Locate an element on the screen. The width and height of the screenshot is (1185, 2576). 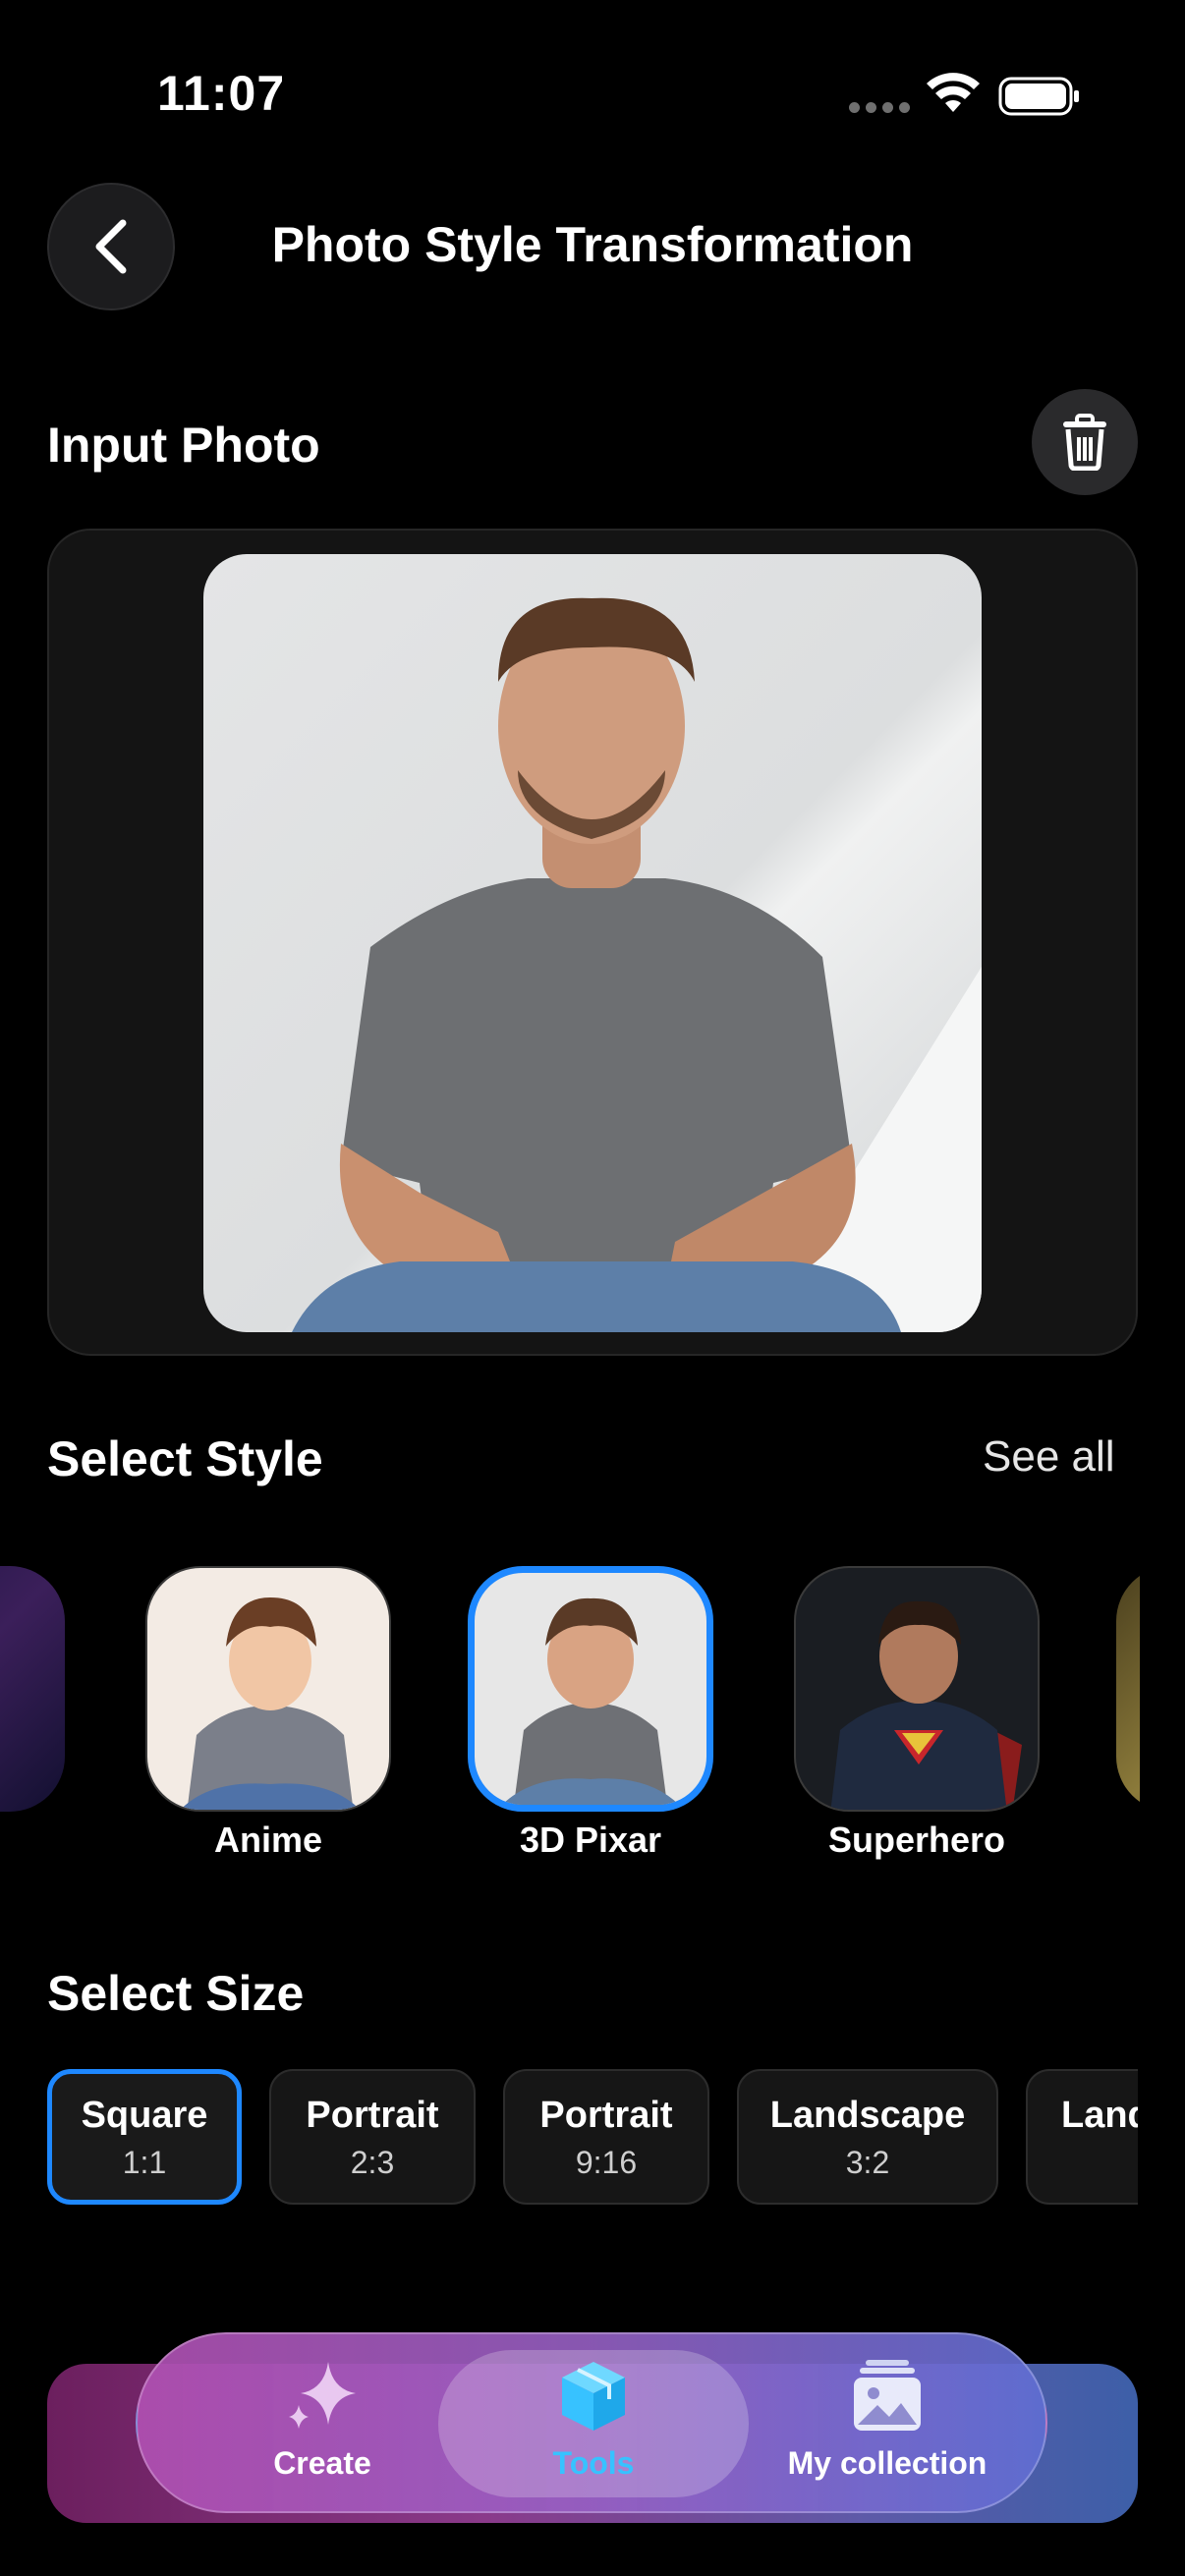
delete-photo-button is located at coordinates (1085, 442).